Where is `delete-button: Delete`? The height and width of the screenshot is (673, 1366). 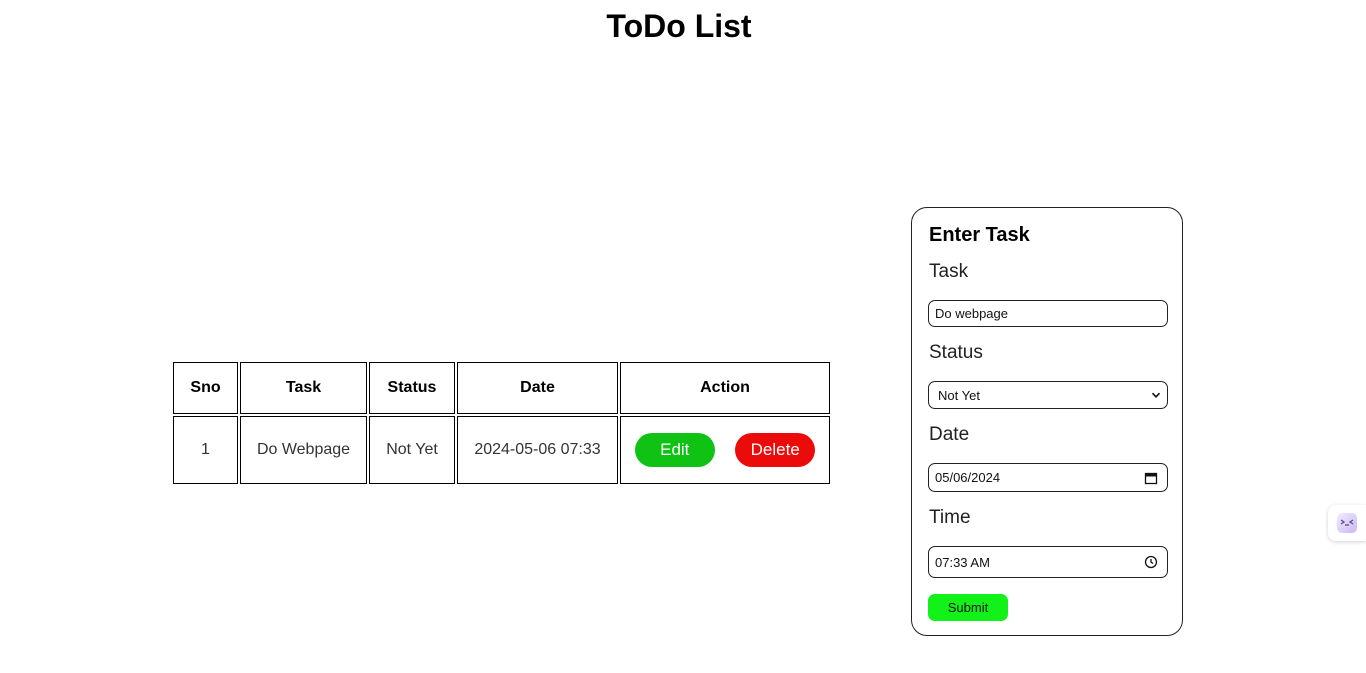 delete-button: Delete is located at coordinates (775, 450).